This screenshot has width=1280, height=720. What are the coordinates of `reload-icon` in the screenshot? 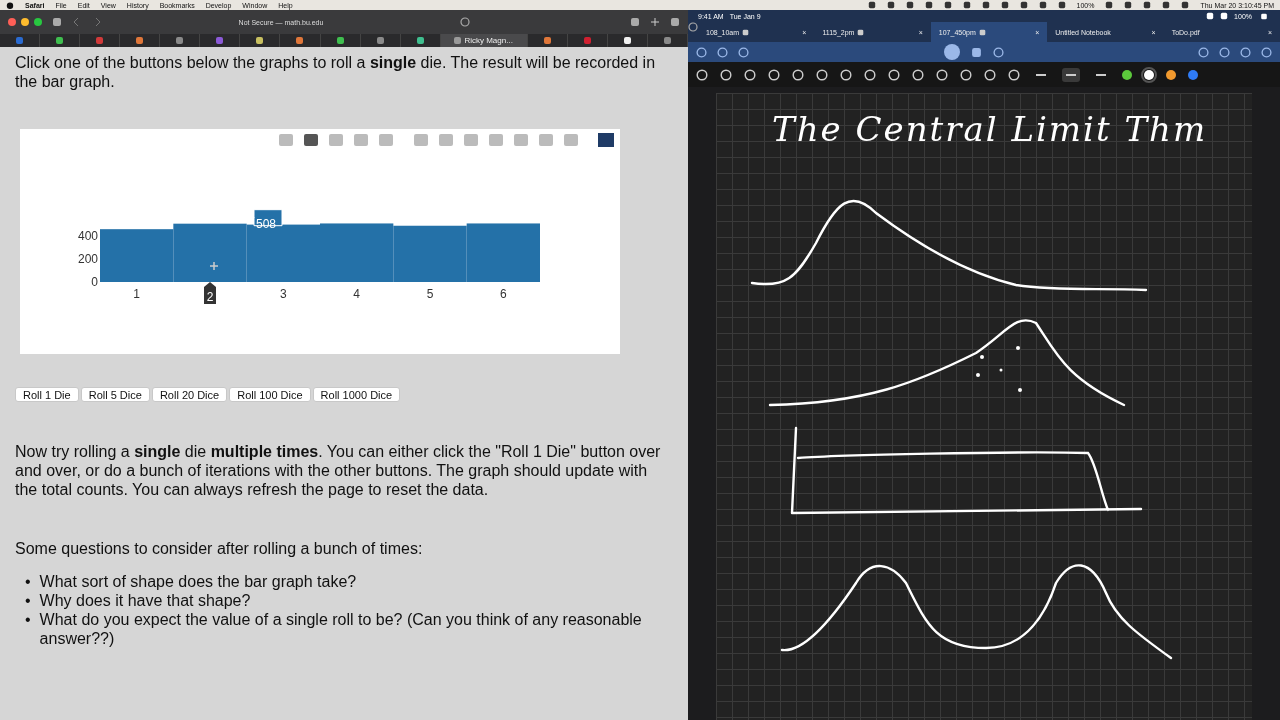 It's located at (465, 22).